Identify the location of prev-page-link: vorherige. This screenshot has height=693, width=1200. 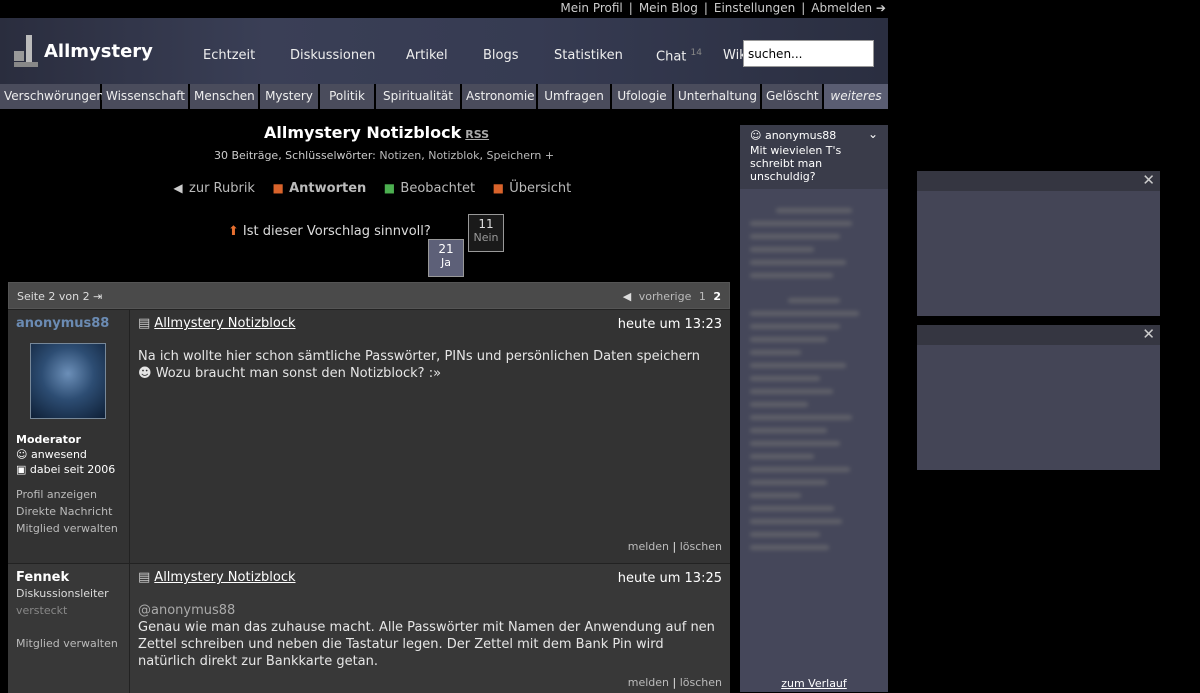
(665, 296).